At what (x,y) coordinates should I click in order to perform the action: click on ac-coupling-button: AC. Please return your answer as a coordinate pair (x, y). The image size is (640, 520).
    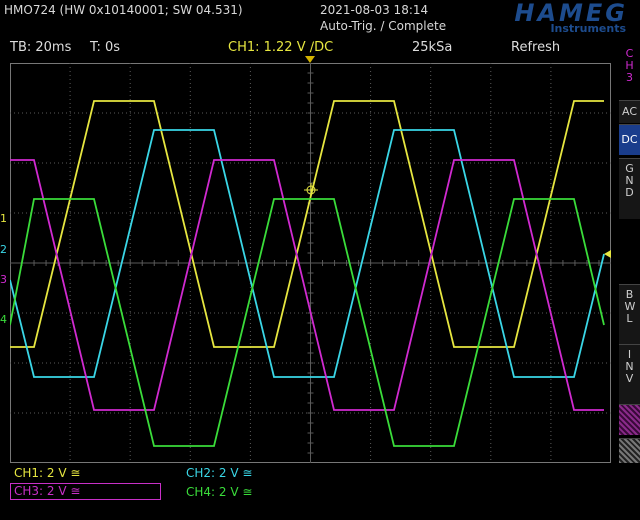
    Looking at the image, I should click on (629, 111).